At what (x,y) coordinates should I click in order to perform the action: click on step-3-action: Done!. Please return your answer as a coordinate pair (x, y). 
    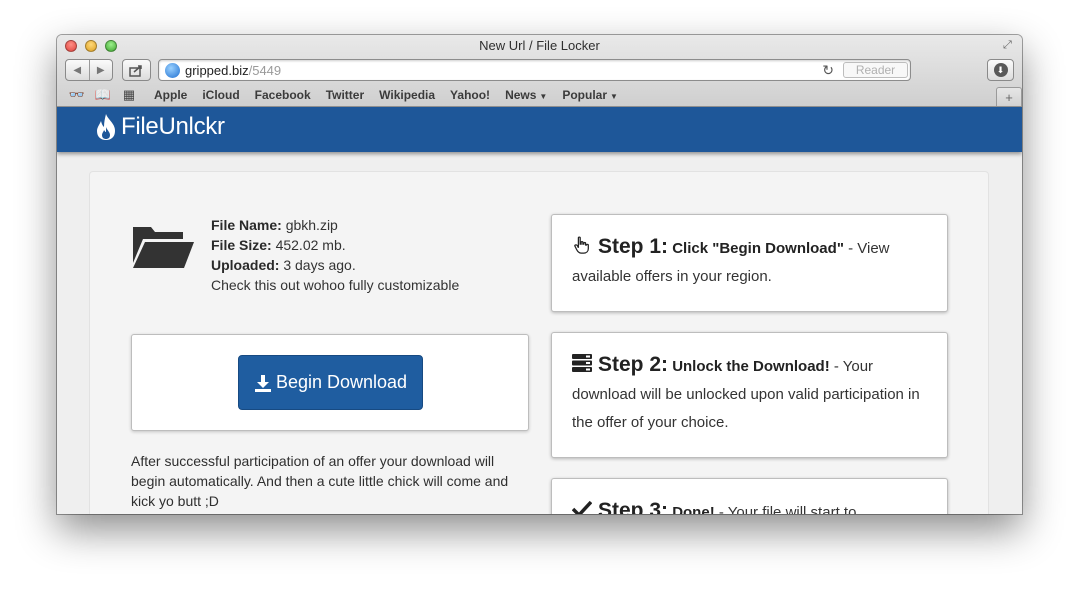
    Looking at the image, I should click on (693, 509).